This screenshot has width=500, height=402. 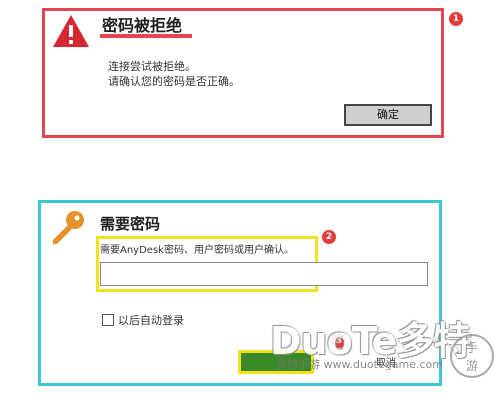 What do you see at coordinates (197, 250) in the screenshot?
I see `prompt-text: 需要AnyDesk密码、用户密码或用户确认。` at bounding box center [197, 250].